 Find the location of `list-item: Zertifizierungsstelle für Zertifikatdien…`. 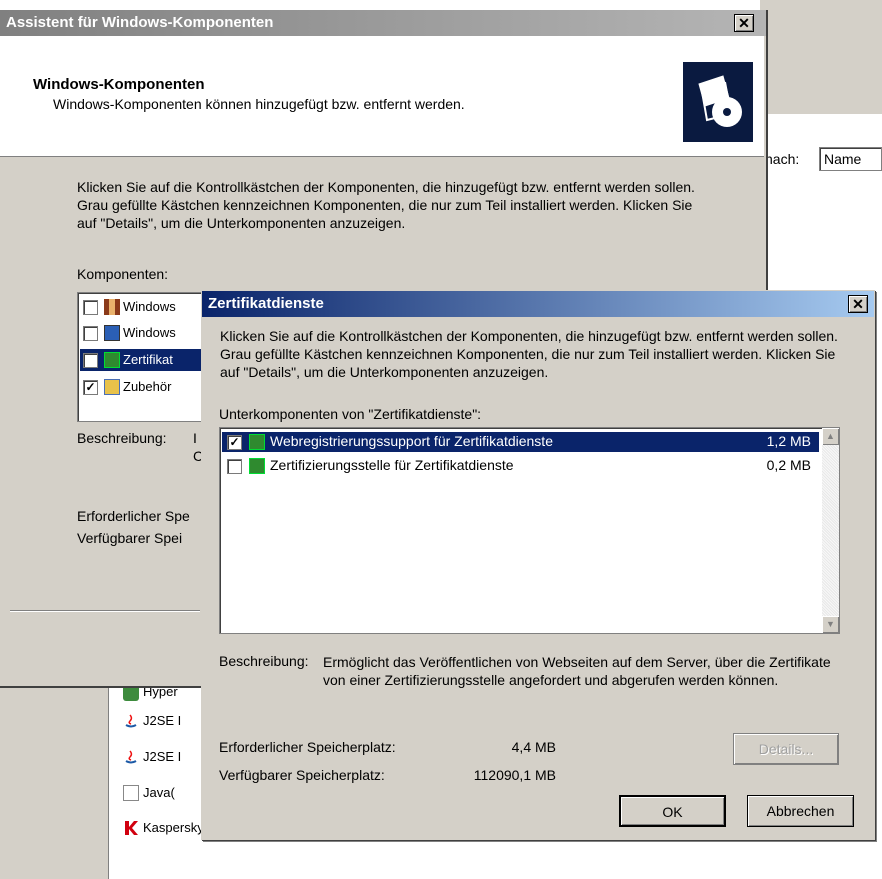

list-item: Zertifizierungsstelle für Zertifikatdien… is located at coordinates (520, 466).